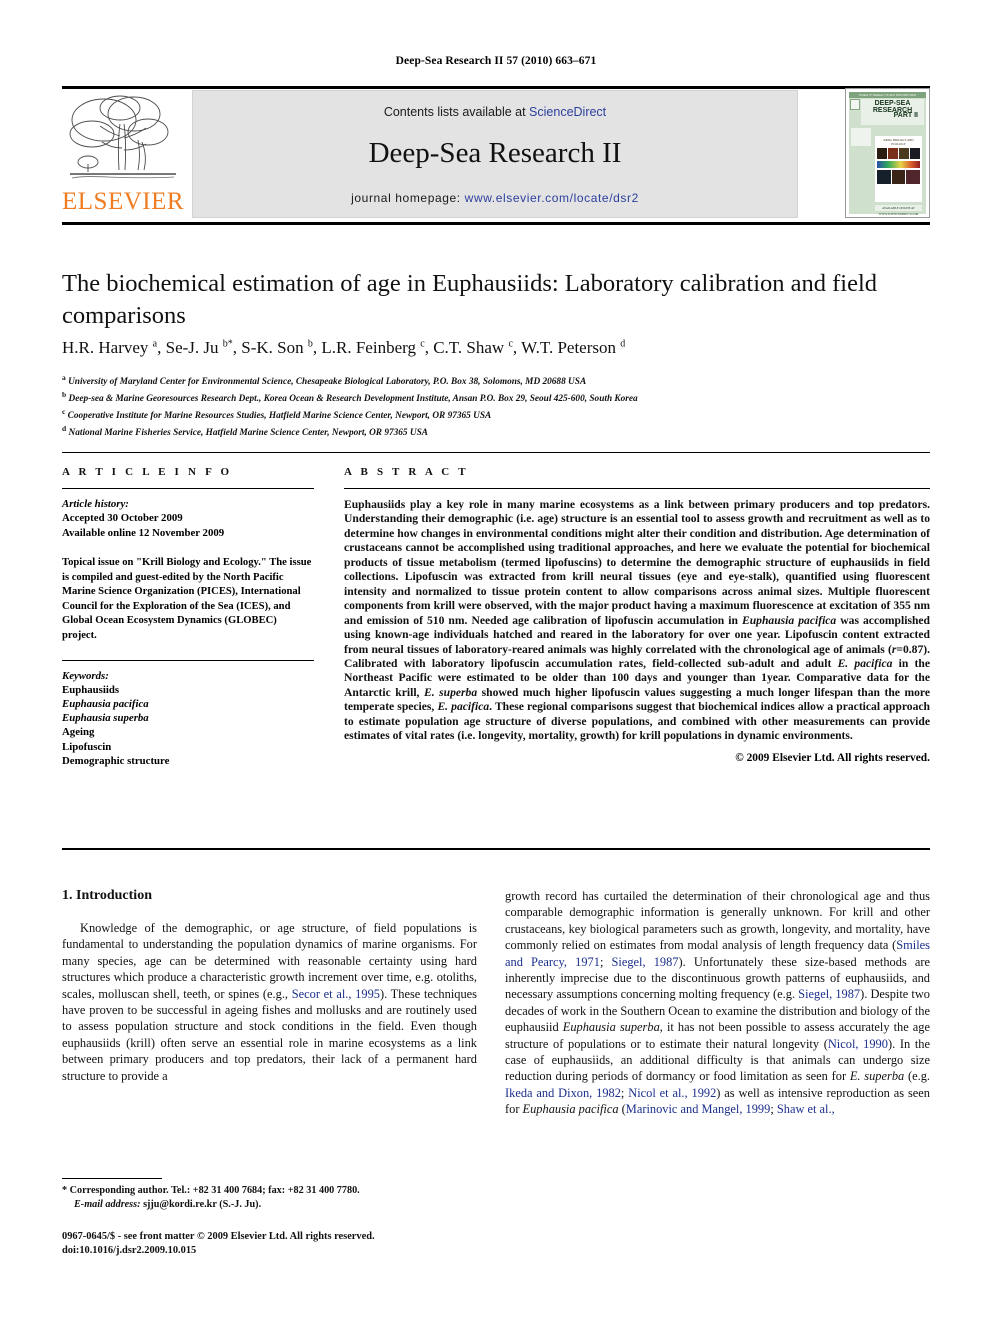 This screenshot has height=1323, width=992. I want to click on sciencedirect-link: ScienceDirect, so click(567, 112).